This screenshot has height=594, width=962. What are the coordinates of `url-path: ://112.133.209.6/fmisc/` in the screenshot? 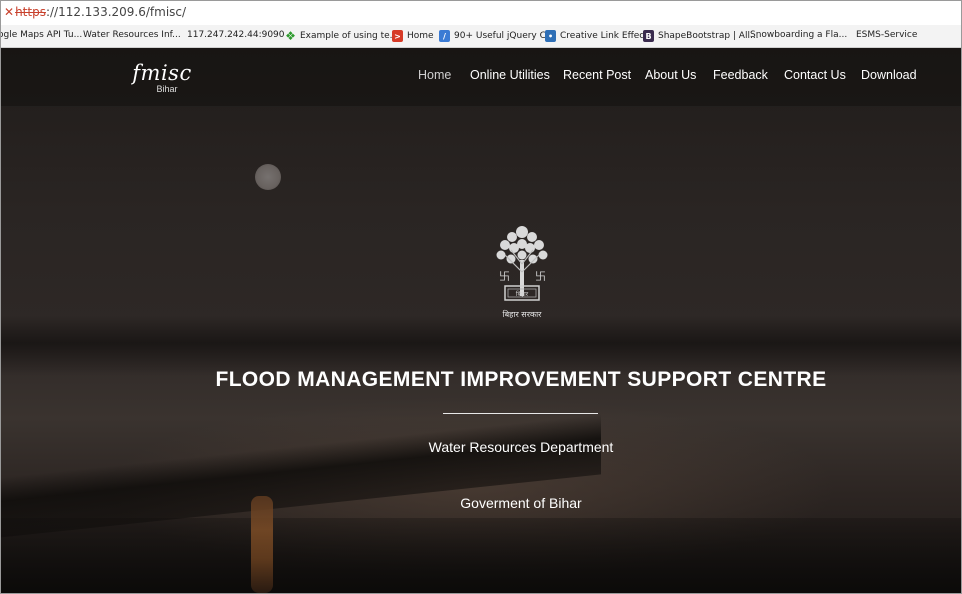 It's located at (116, 12).